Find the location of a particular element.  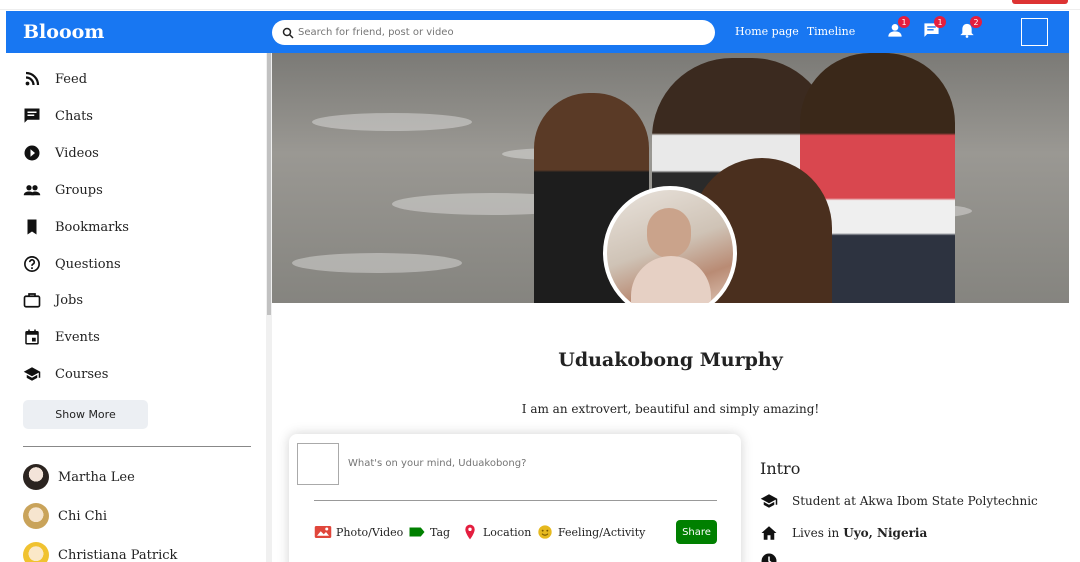

play-circle-icon is located at coordinates (32, 153).